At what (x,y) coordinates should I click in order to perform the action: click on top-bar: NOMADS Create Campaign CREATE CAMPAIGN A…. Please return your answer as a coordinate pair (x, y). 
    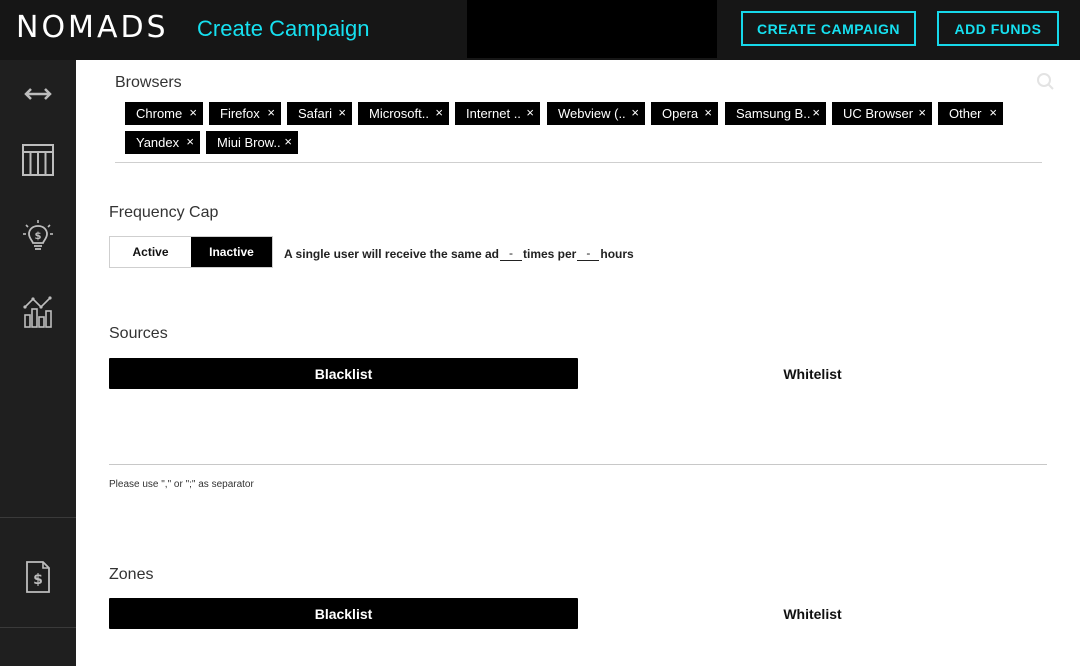
    Looking at the image, I should click on (540, 30).